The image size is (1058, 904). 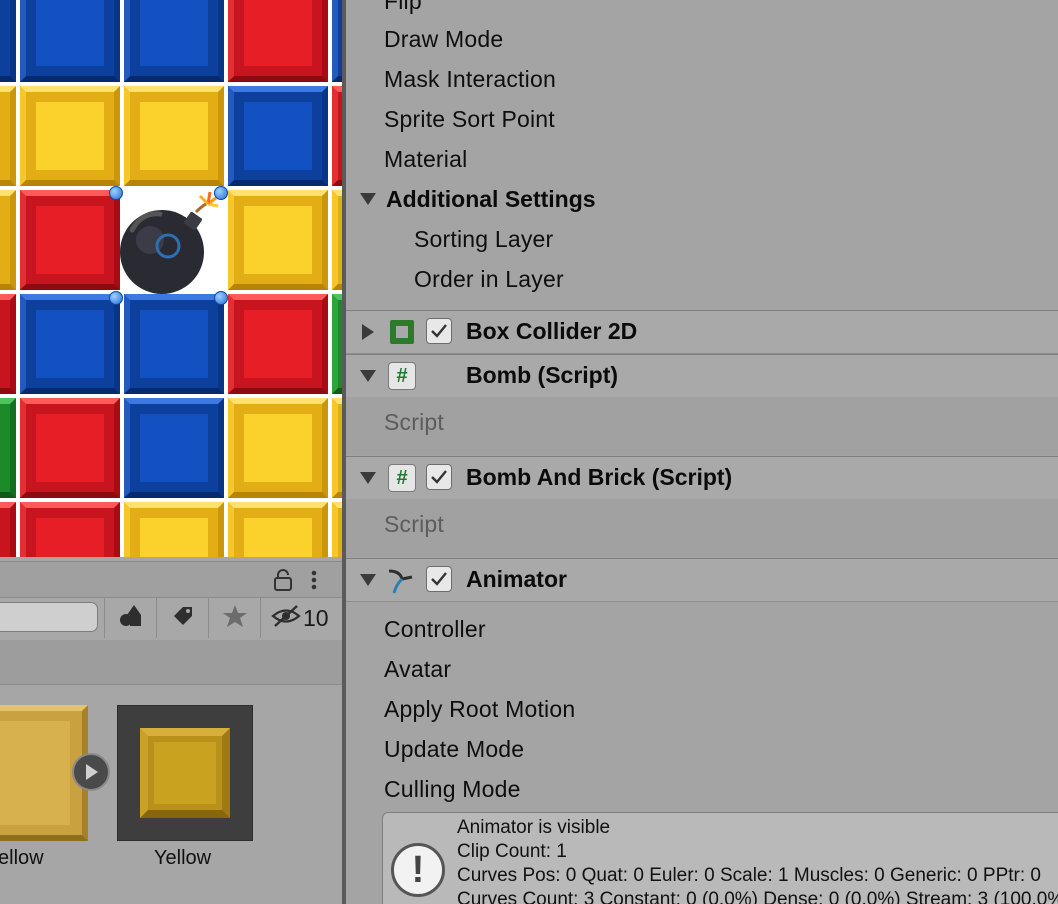 What do you see at coordinates (283, 583) in the screenshot?
I see `lock-icon` at bounding box center [283, 583].